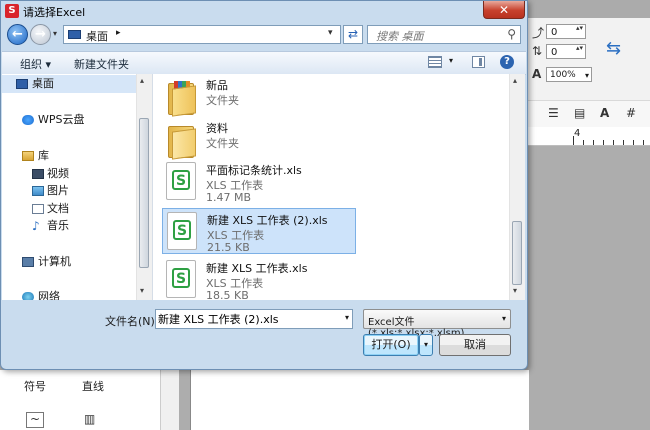 The height and width of the screenshot is (430, 650). I want to click on nav-item-label: 文档, so click(58, 208).